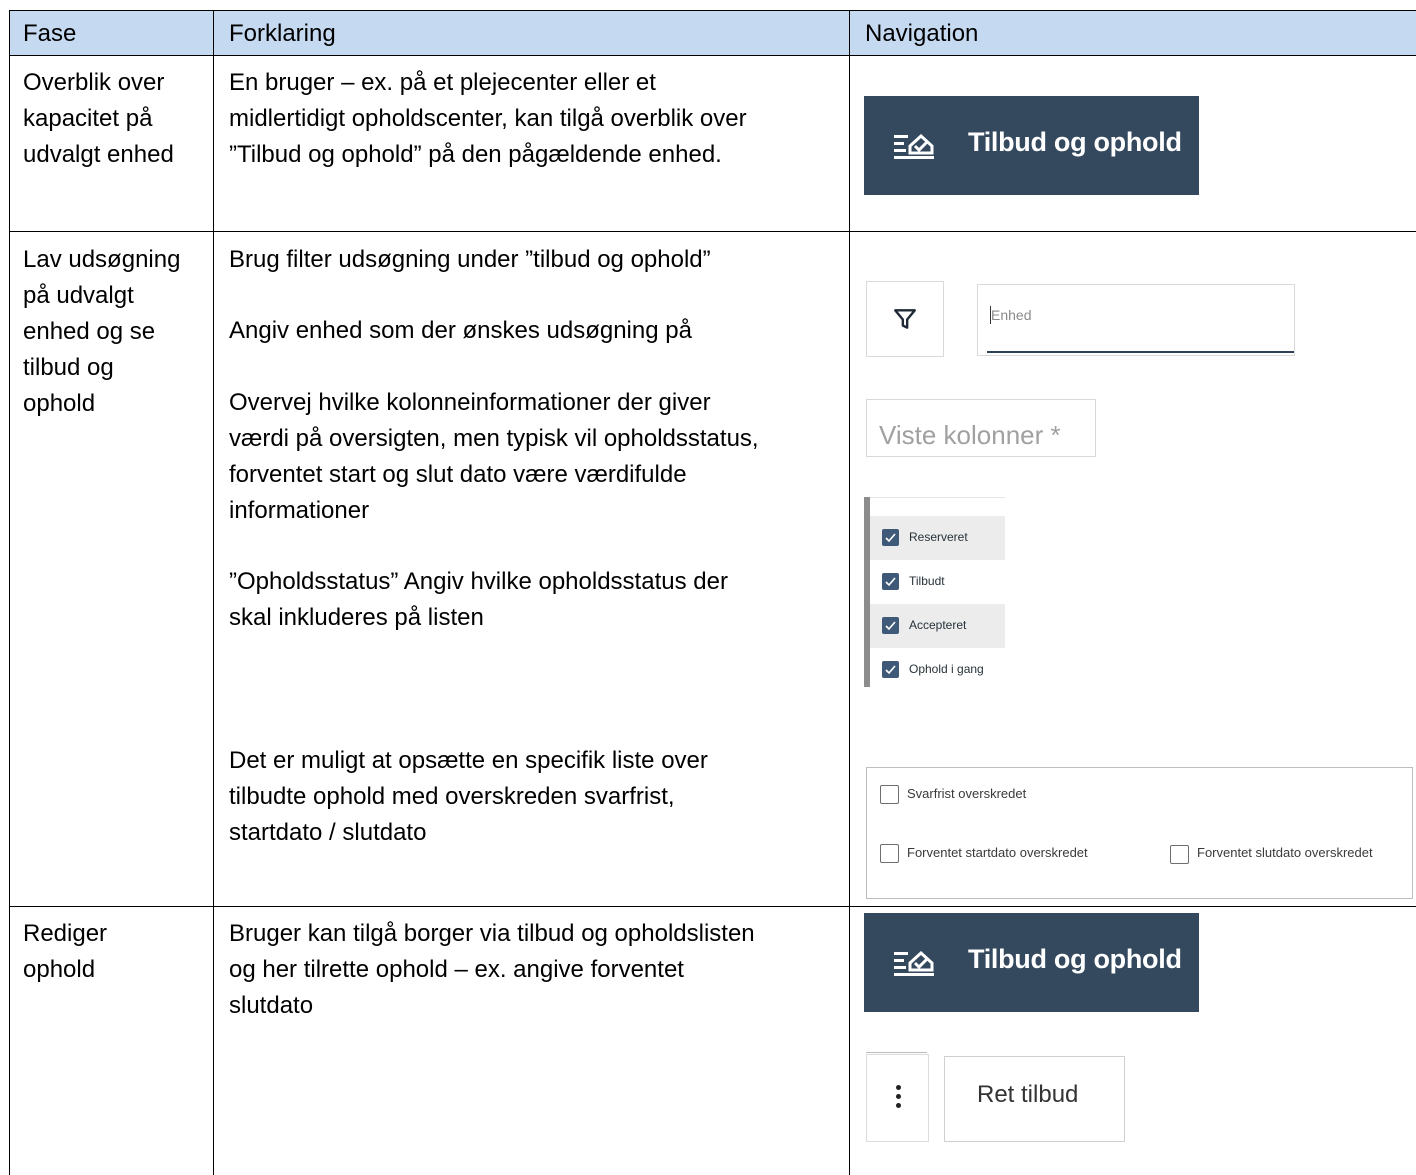 This screenshot has height=1175, width=1416. Describe the element at coordinates (897, 1098) in the screenshot. I see `more-actions-button` at that location.